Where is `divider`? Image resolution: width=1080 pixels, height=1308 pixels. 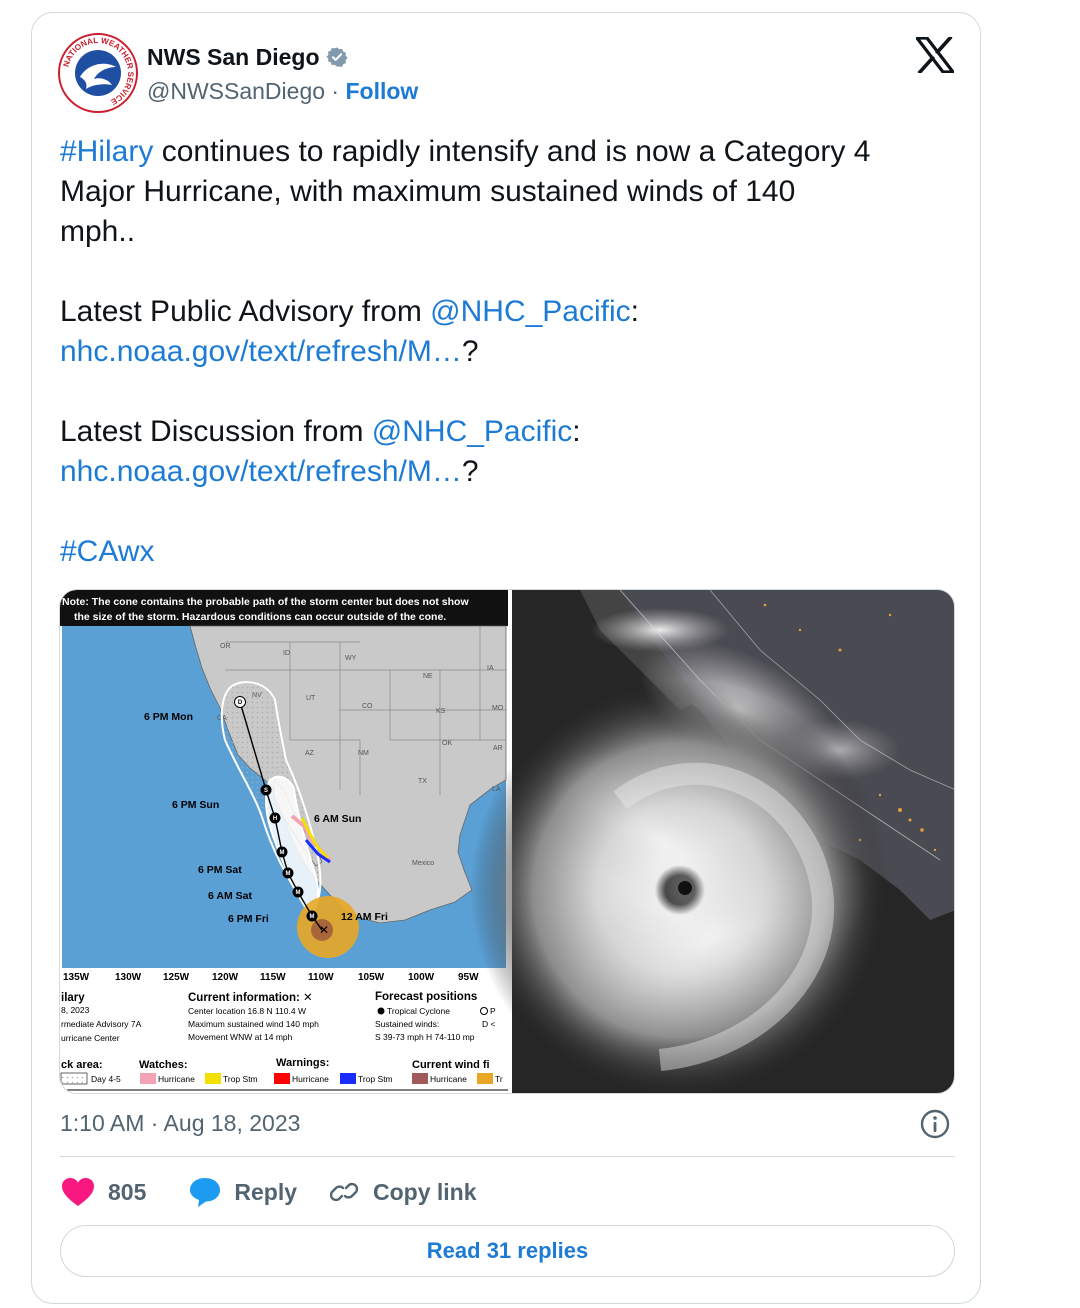
divider is located at coordinates (507, 1156).